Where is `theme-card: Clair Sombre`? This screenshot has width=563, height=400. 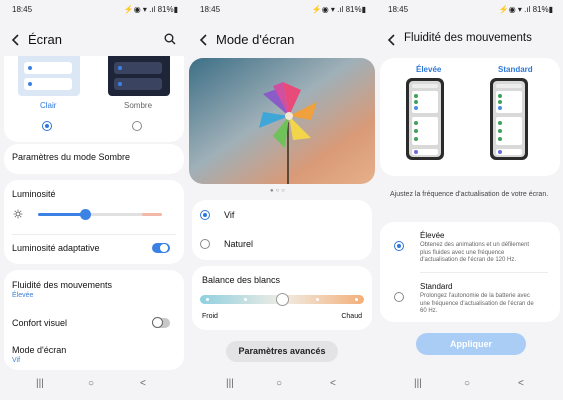 theme-card: Clair Sombre is located at coordinates (94, 99).